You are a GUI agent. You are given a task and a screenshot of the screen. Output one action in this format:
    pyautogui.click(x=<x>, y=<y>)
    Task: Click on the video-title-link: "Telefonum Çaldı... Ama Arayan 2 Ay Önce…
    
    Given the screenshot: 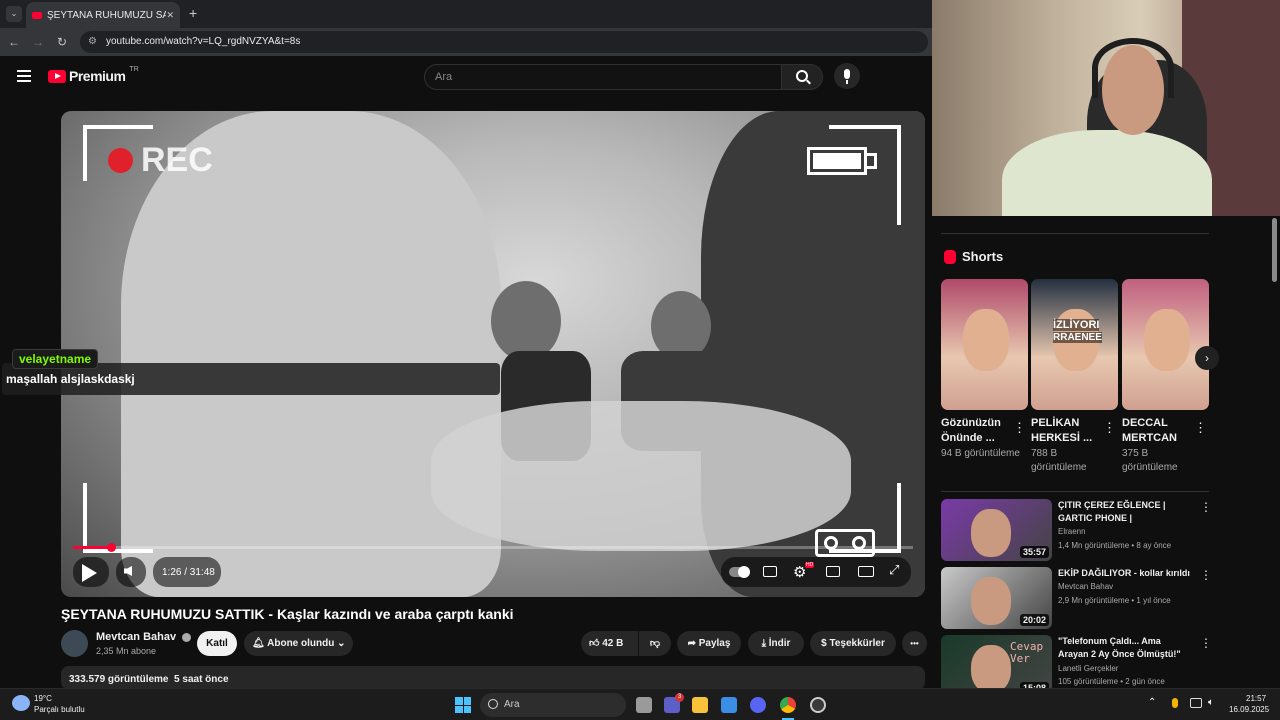 What is the action you would take?
    pyautogui.click(x=1125, y=648)
    